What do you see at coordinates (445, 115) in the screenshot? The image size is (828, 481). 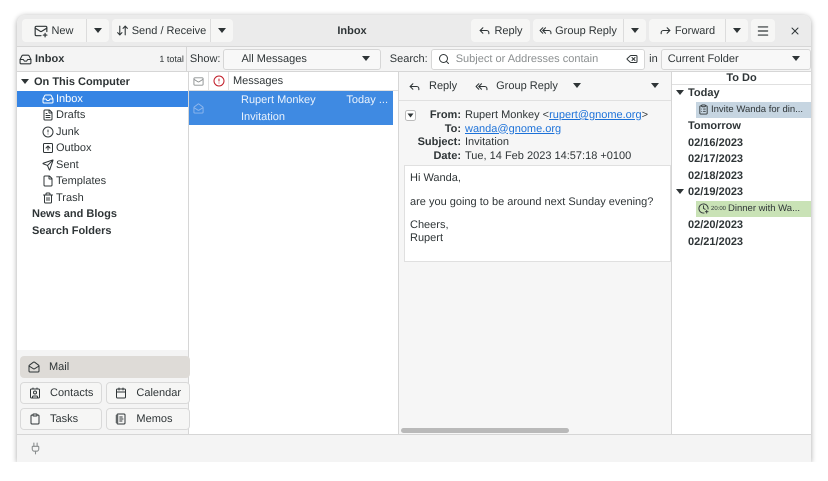 I see `header-label-text: From:` at bounding box center [445, 115].